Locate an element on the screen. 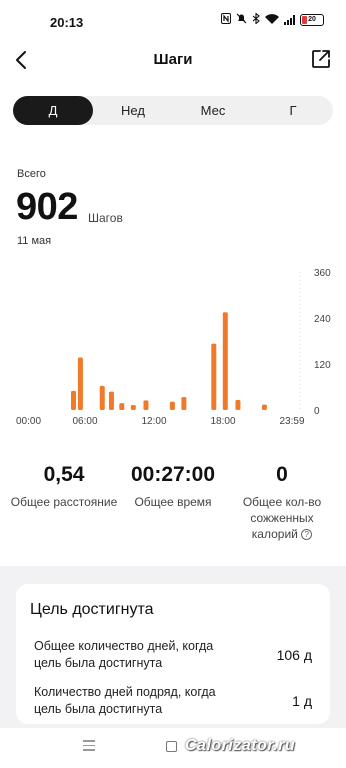 Image resolution: width=346 pixels, height=768 pixels. calories-label-line2: сожженных is located at coordinates (282, 518).